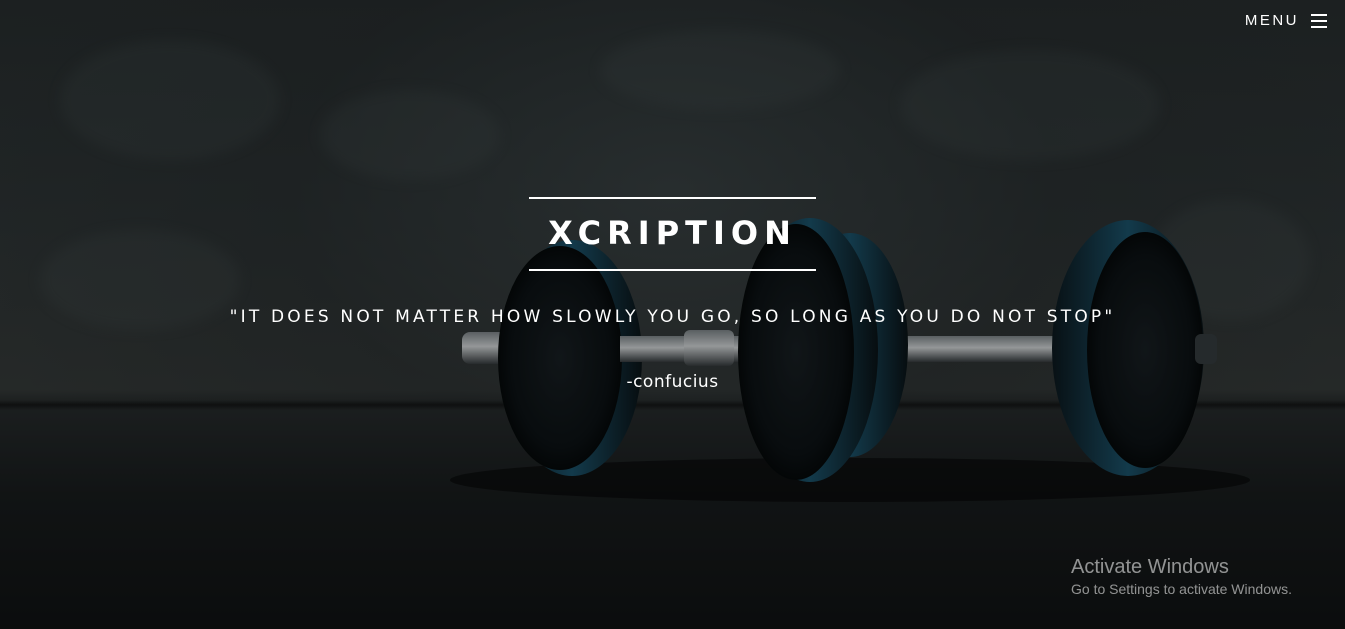  Describe the element at coordinates (672, 382) in the screenshot. I see `quote-author: -confucius` at that location.